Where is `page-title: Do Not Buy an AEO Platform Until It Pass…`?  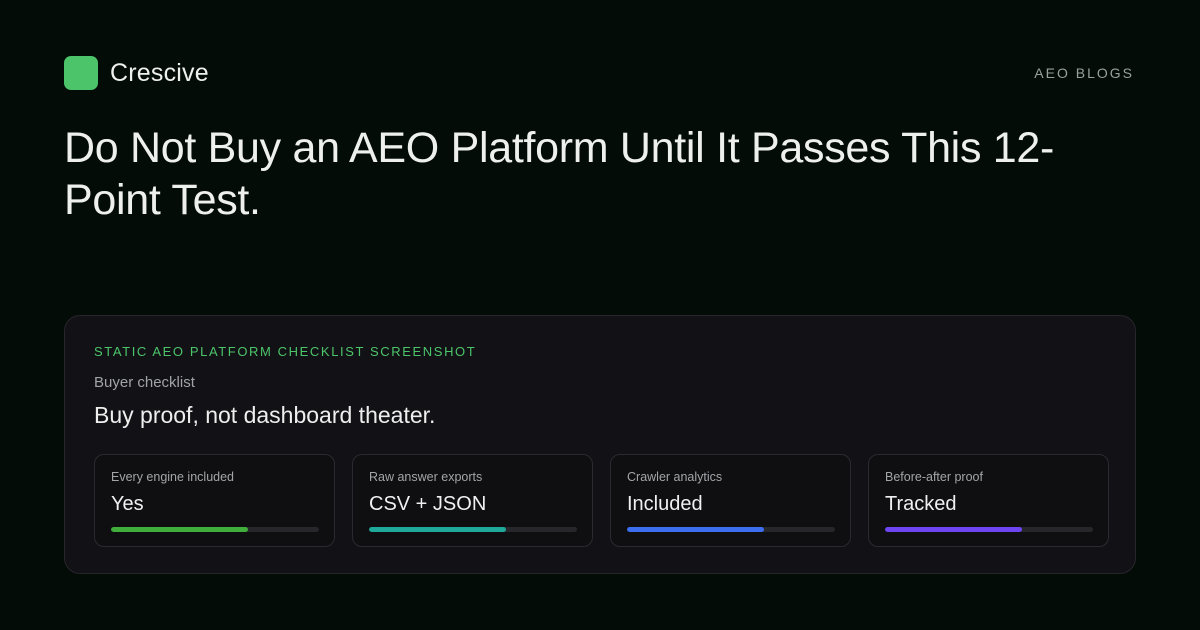
page-title: Do Not Buy an AEO Platform Until It Pass… is located at coordinates (559, 174).